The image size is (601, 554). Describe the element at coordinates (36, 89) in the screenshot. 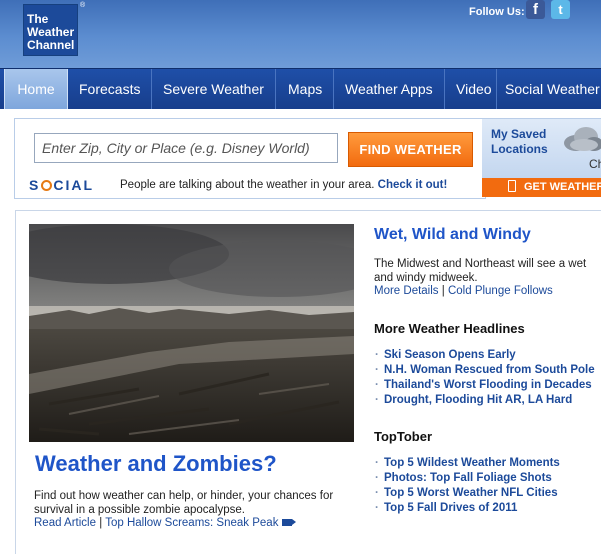

I see `nav-home: Home` at that location.